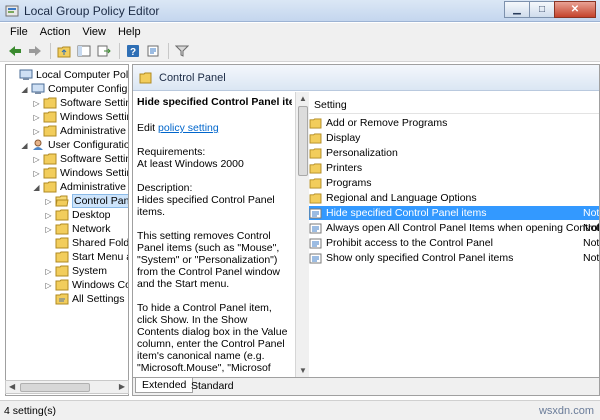 This screenshot has width=600, height=420. I want to click on setting-name: Printers, so click(344, 168).